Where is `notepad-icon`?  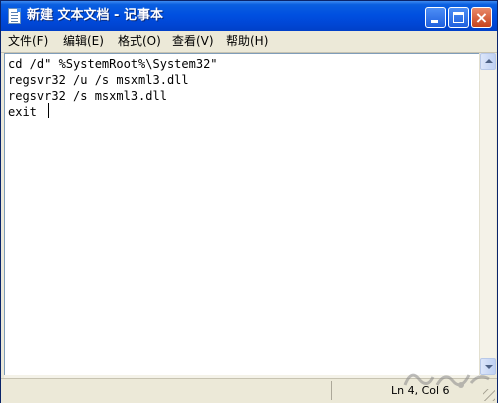 notepad-icon is located at coordinates (14, 16).